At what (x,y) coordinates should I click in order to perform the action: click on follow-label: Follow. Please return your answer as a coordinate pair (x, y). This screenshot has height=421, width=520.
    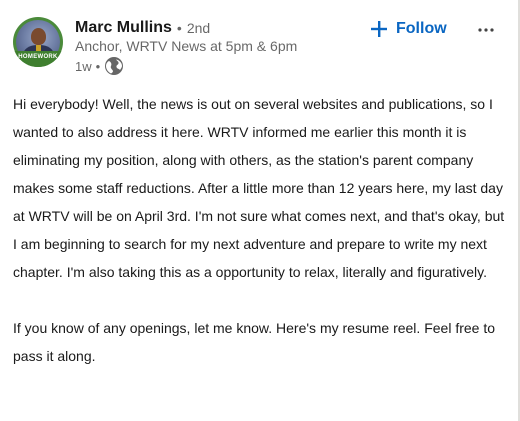
    Looking at the image, I should click on (421, 28).